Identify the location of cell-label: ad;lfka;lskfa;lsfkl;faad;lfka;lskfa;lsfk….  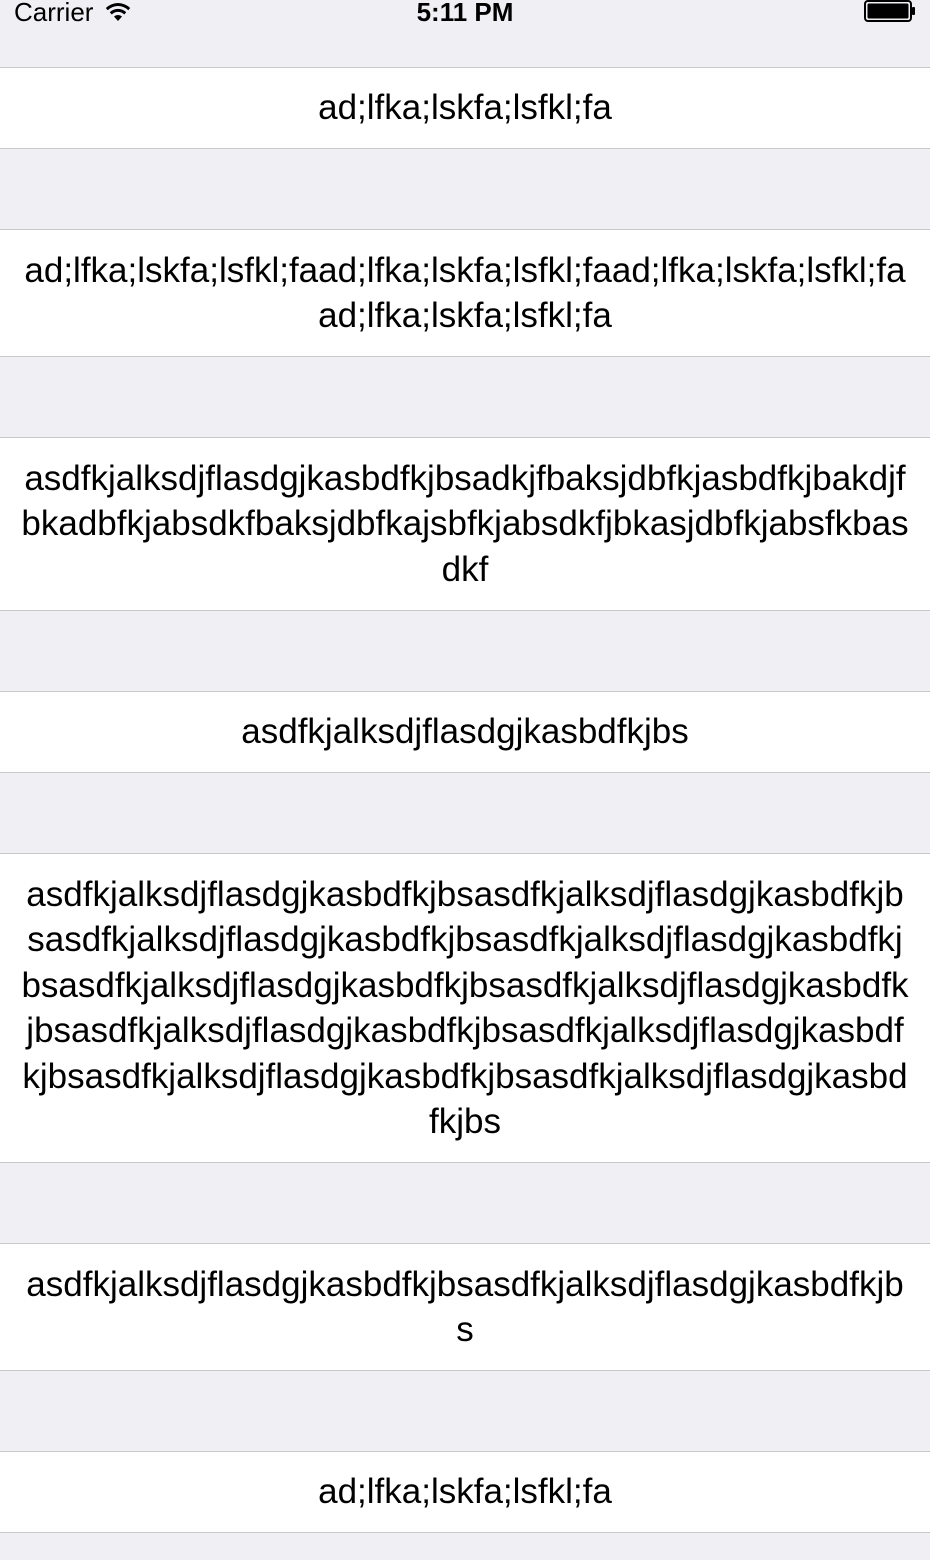
(465, 293).